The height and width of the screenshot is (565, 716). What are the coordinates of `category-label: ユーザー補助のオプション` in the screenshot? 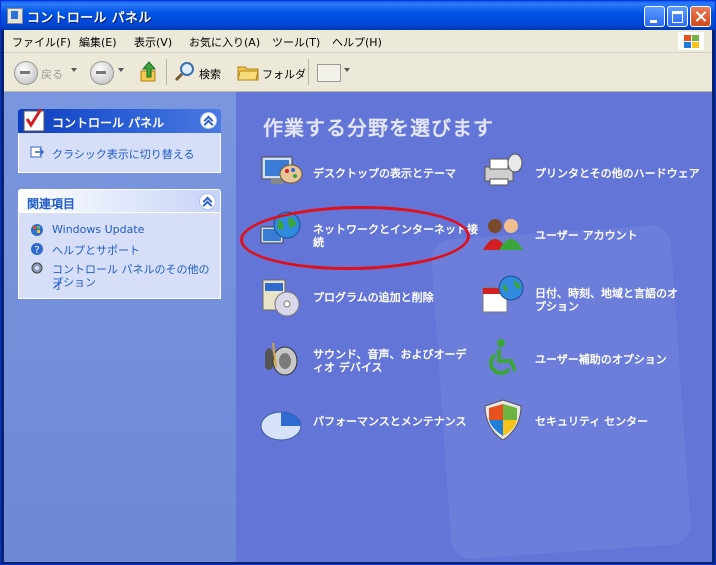 It's located at (601, 359).